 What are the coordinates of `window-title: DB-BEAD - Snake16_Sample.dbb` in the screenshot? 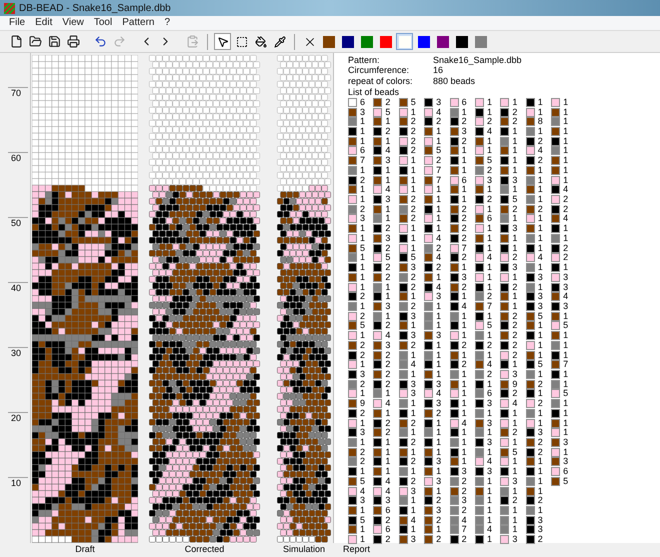 It's located at (95, 9).